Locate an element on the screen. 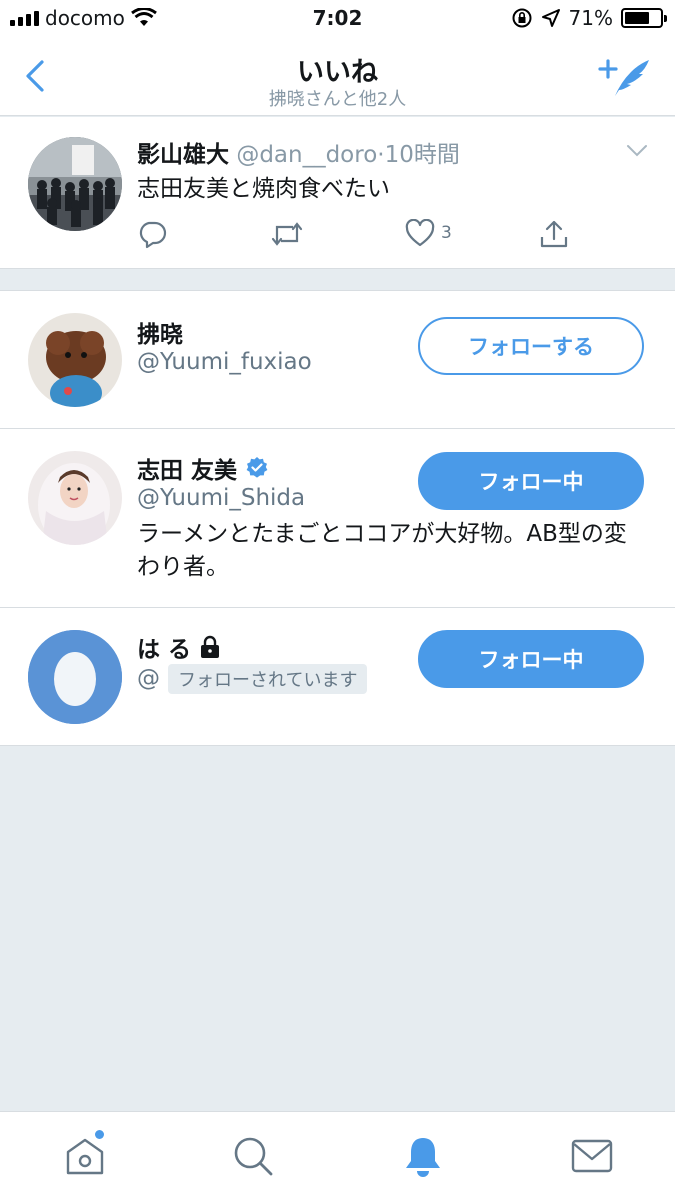  notifications-icon is located at coordinates (423, 1156).